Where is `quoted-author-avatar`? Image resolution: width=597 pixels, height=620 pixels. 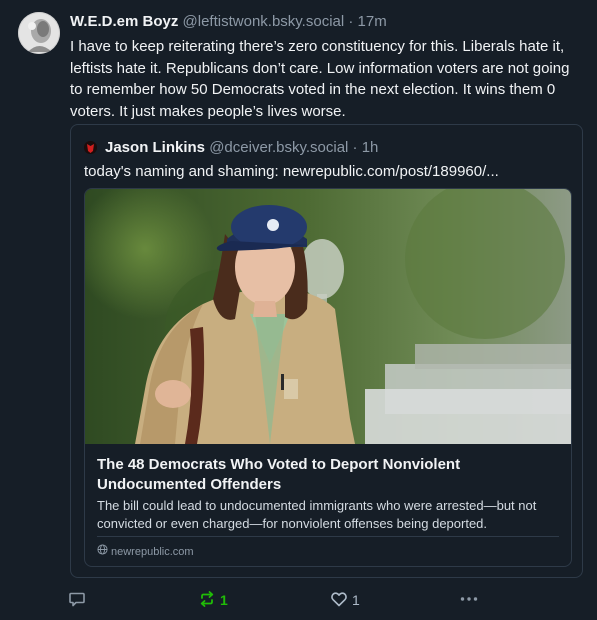 quoted-author-avatar is located at coordinates (90, 147).